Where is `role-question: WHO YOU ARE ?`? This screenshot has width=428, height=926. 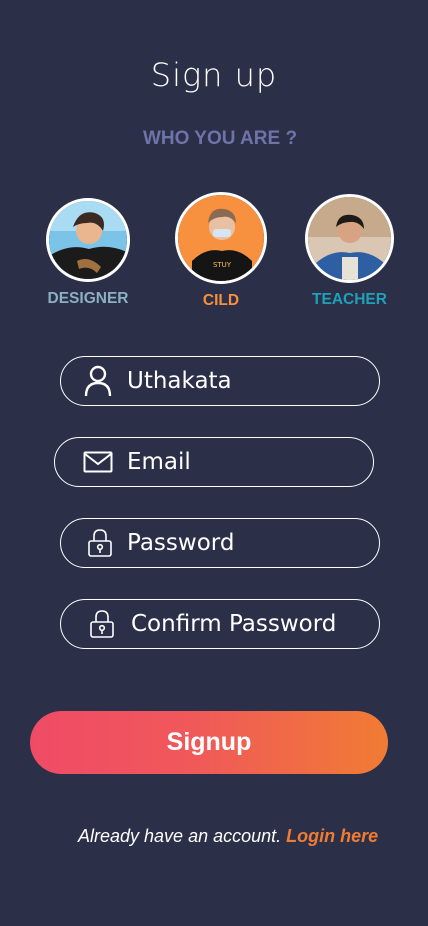 role-question: WHO YOU ARE ? is located at coordinates (220, 138).